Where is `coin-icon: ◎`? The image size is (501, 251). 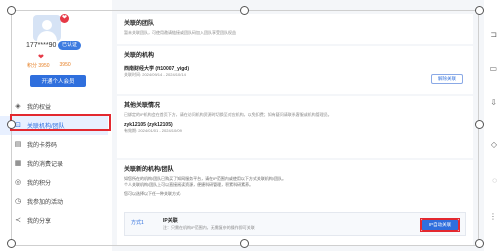
coin-icon: ◎ is located at coordinates (18, 182).